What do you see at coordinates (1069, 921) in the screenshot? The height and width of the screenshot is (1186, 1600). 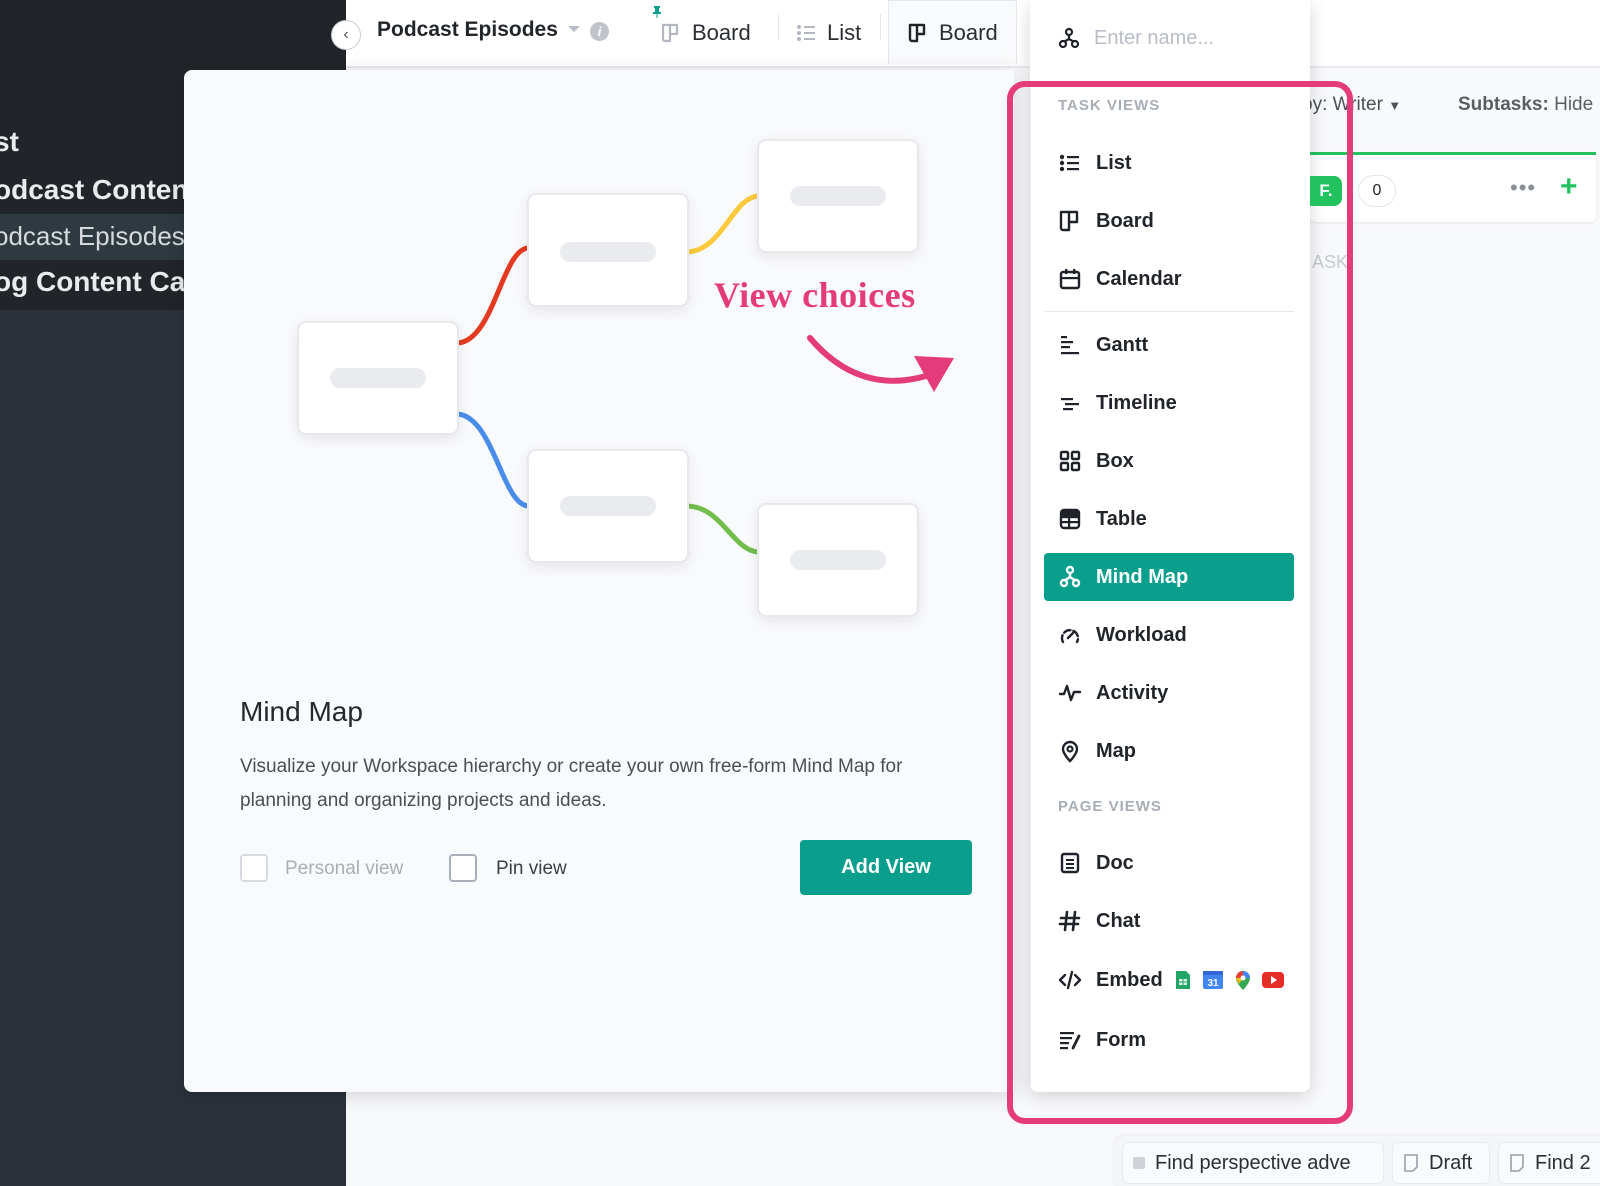 I see `hash-icon` at bounding box center [1069, 921].